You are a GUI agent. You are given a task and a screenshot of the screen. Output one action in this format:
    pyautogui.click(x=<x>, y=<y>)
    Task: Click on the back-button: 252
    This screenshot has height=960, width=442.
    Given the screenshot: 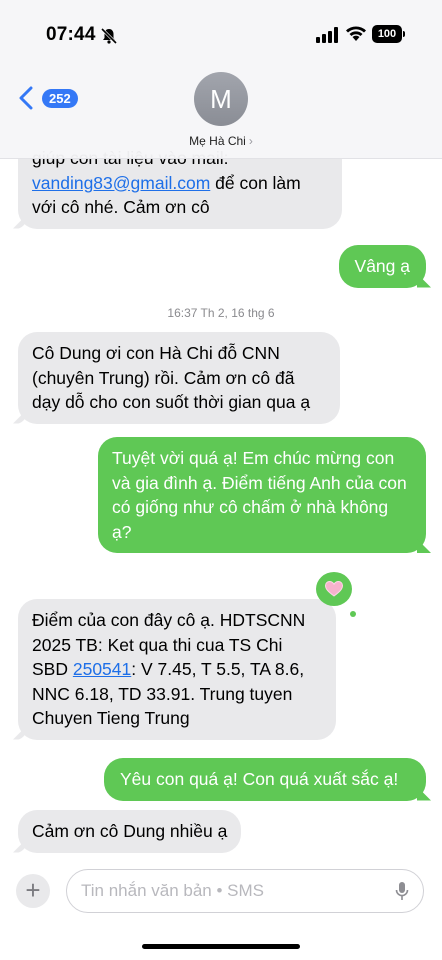 What is the action you would take?
    pyautogui.click(x=48, y=98)
    